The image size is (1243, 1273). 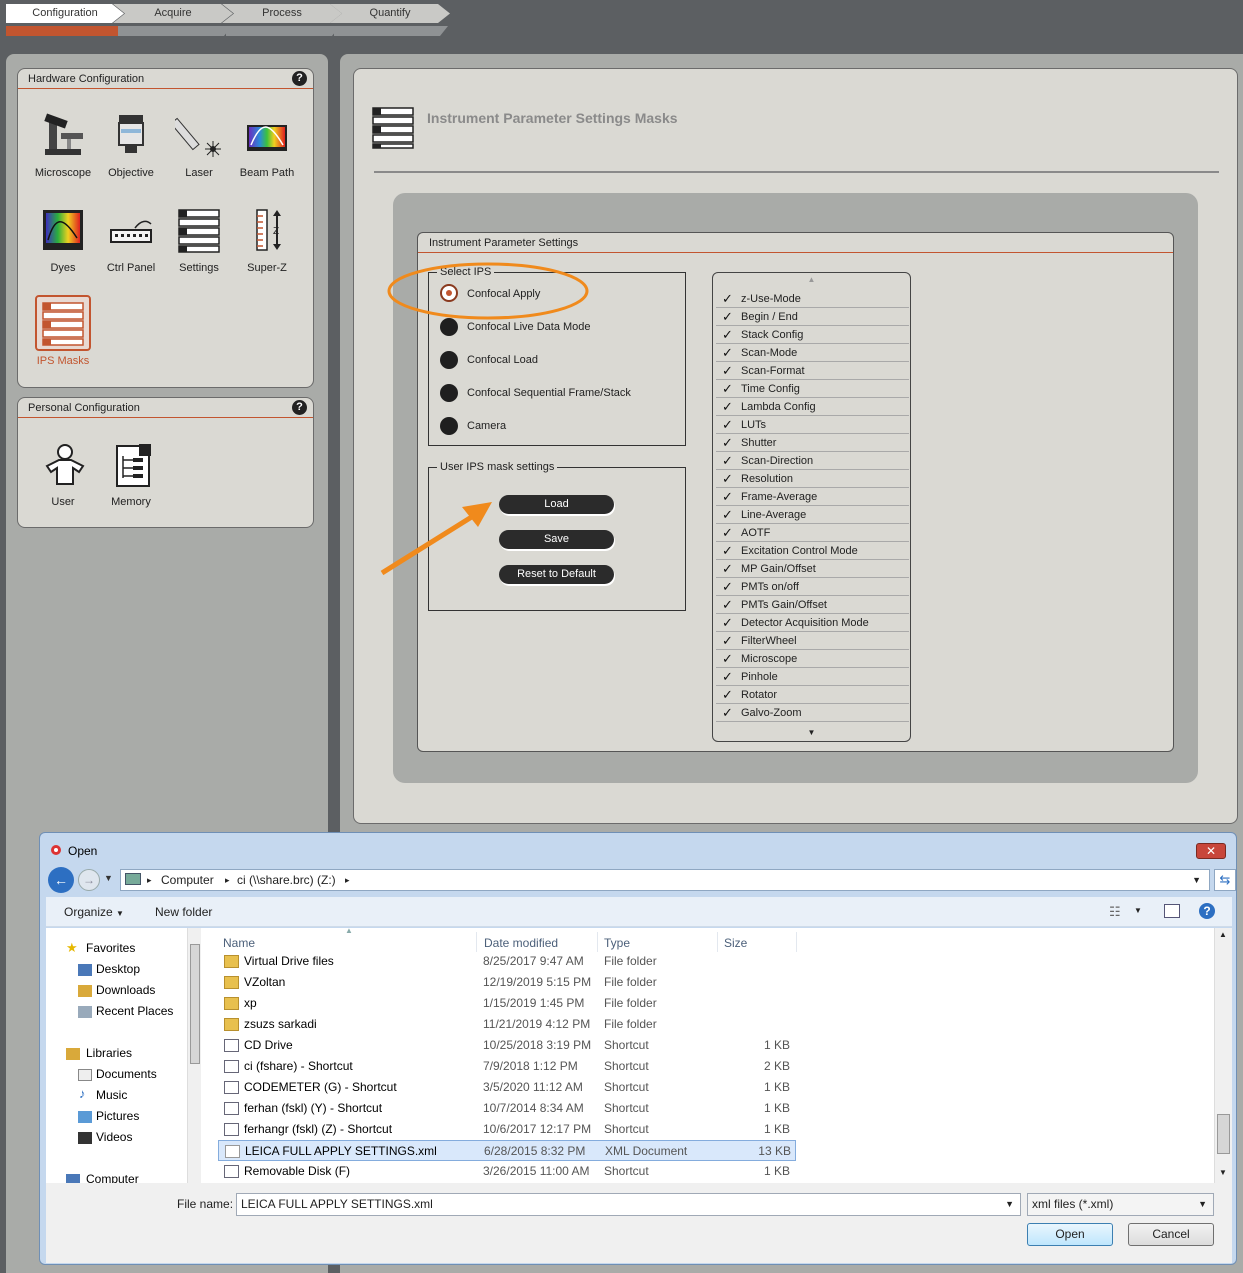 I want to click on breadcrumb-computer: Computer, so click(x=187, y=880).